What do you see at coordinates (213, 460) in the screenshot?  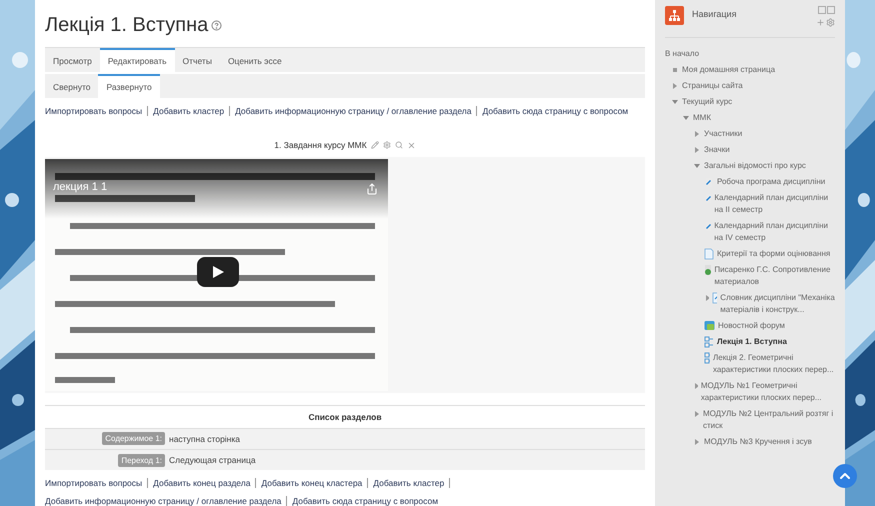 I see `row-text: Следующая страница` at bounding box center [213, 460].